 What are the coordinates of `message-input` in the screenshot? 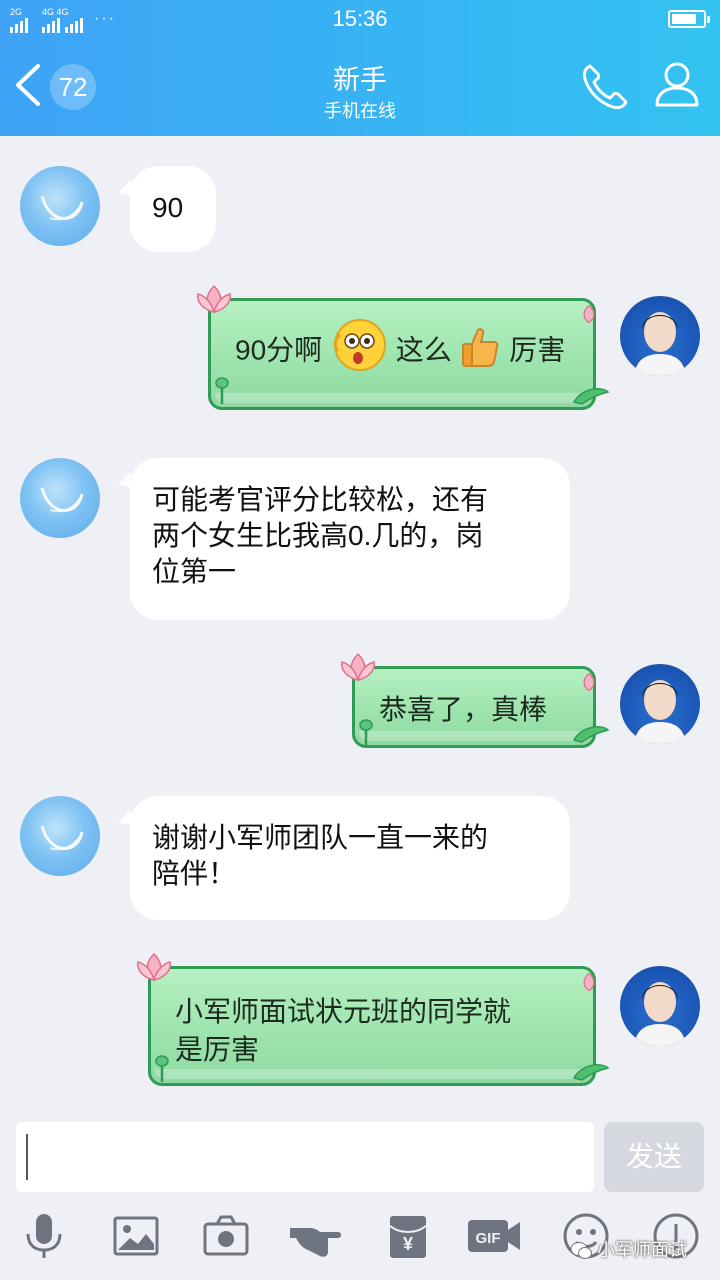 It's located at (305, 1157).